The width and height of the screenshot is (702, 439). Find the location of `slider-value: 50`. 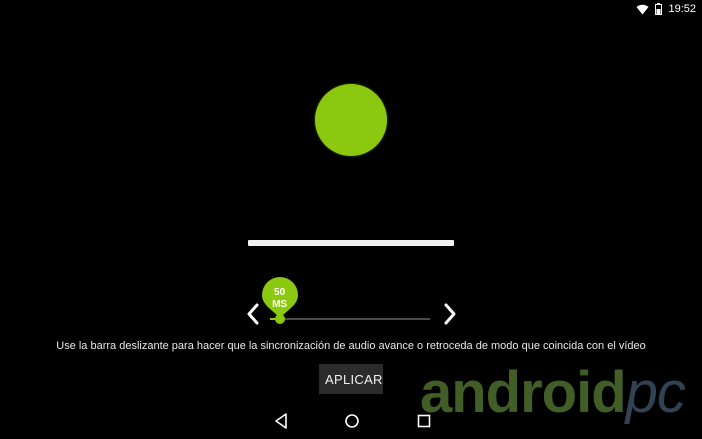

slider-value: 50 is located at coordinates (280, 292).